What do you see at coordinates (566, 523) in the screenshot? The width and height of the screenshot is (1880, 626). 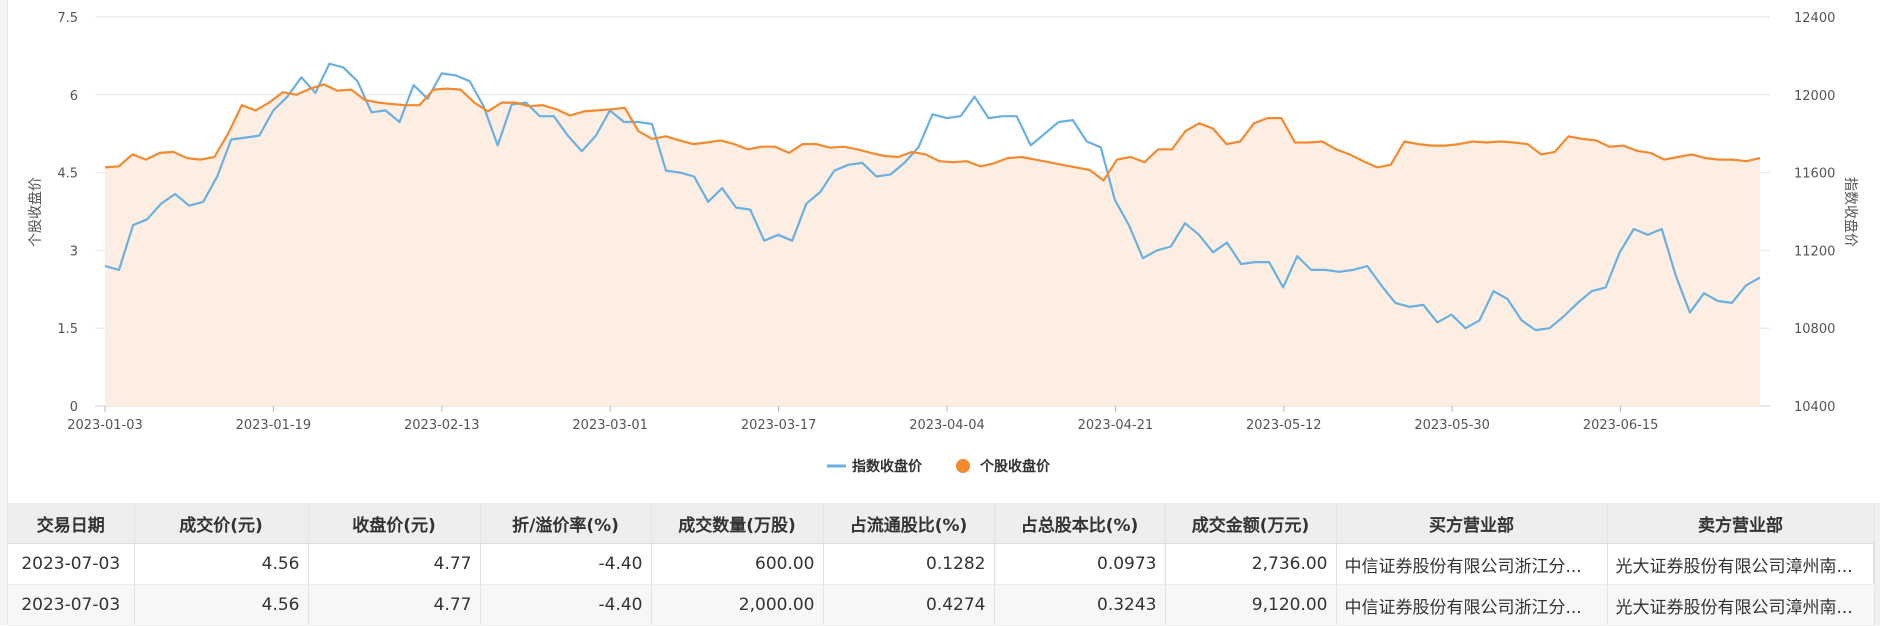 I see `col-header-premium-rate: 折/溢价率(%)` at bounding box center [566, 523].